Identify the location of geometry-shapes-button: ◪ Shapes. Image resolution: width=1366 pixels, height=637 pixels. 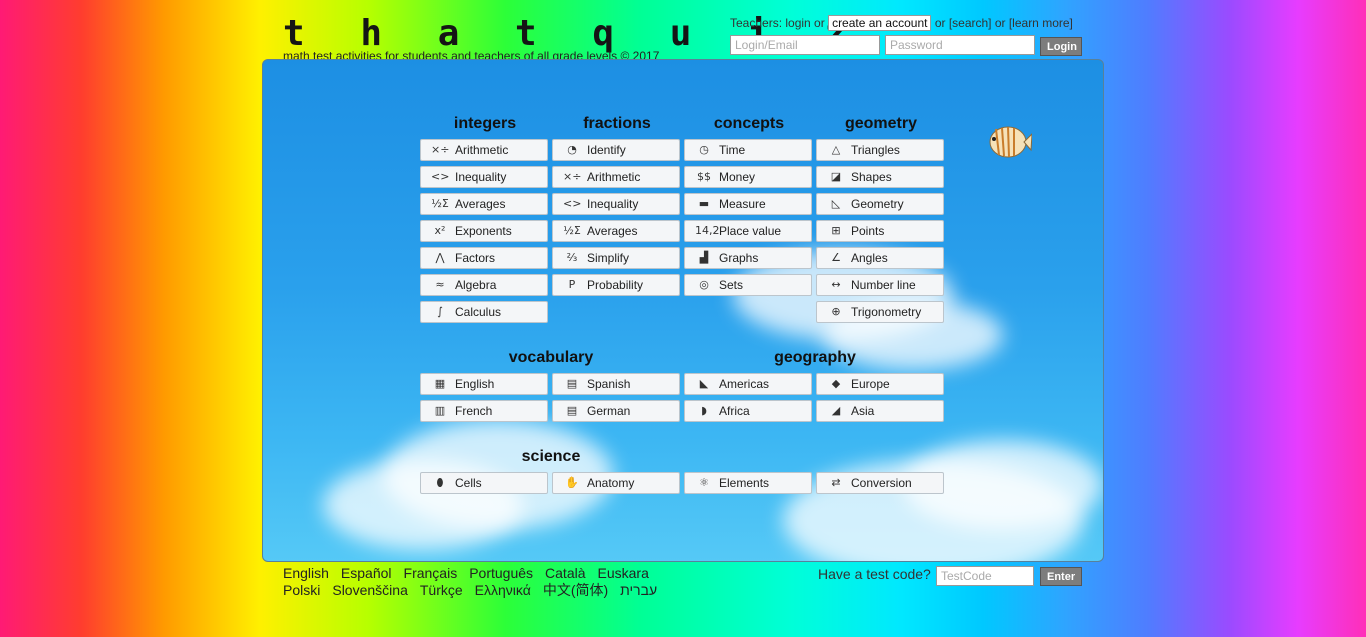
(880, 177).